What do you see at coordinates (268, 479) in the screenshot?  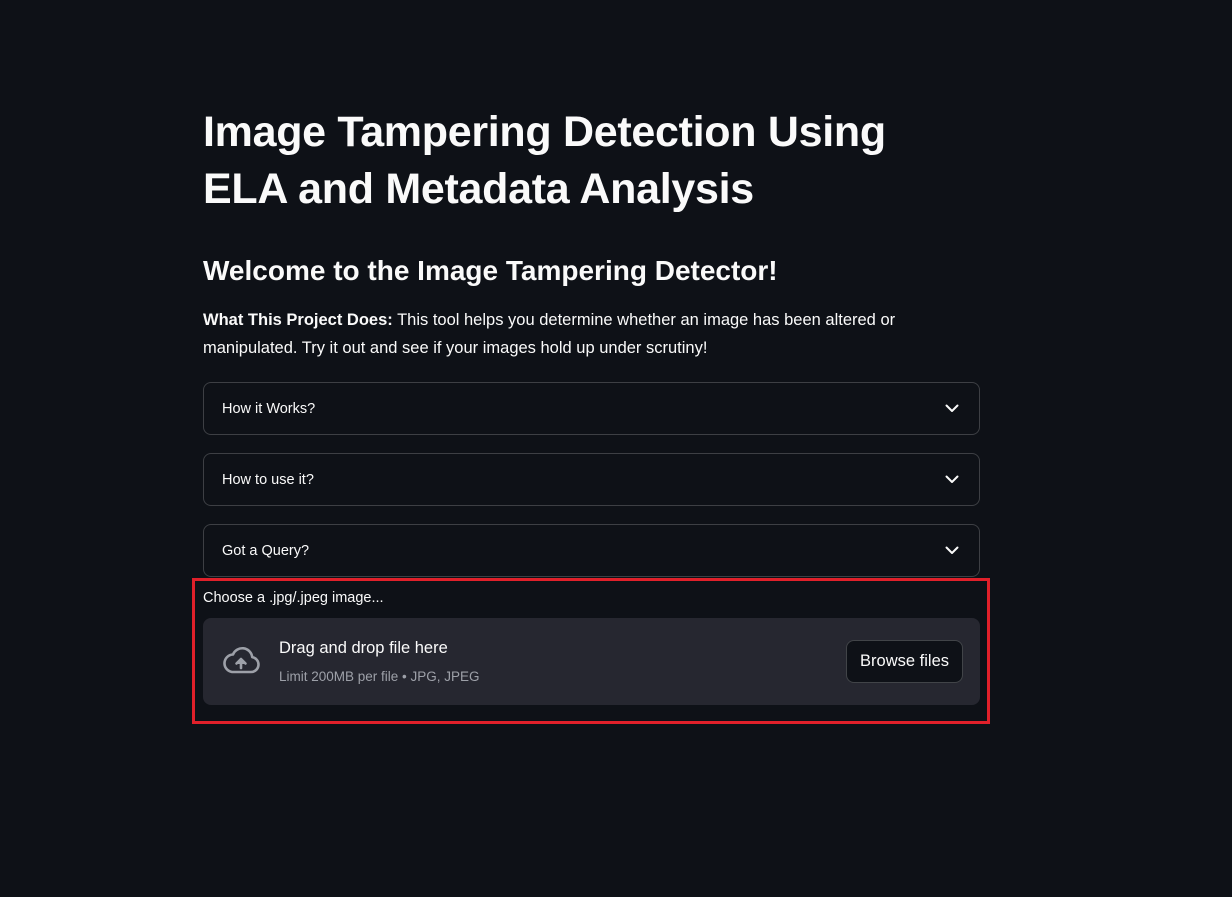 I see `expander-label: How to use it?` at bounding box center [268, 479].